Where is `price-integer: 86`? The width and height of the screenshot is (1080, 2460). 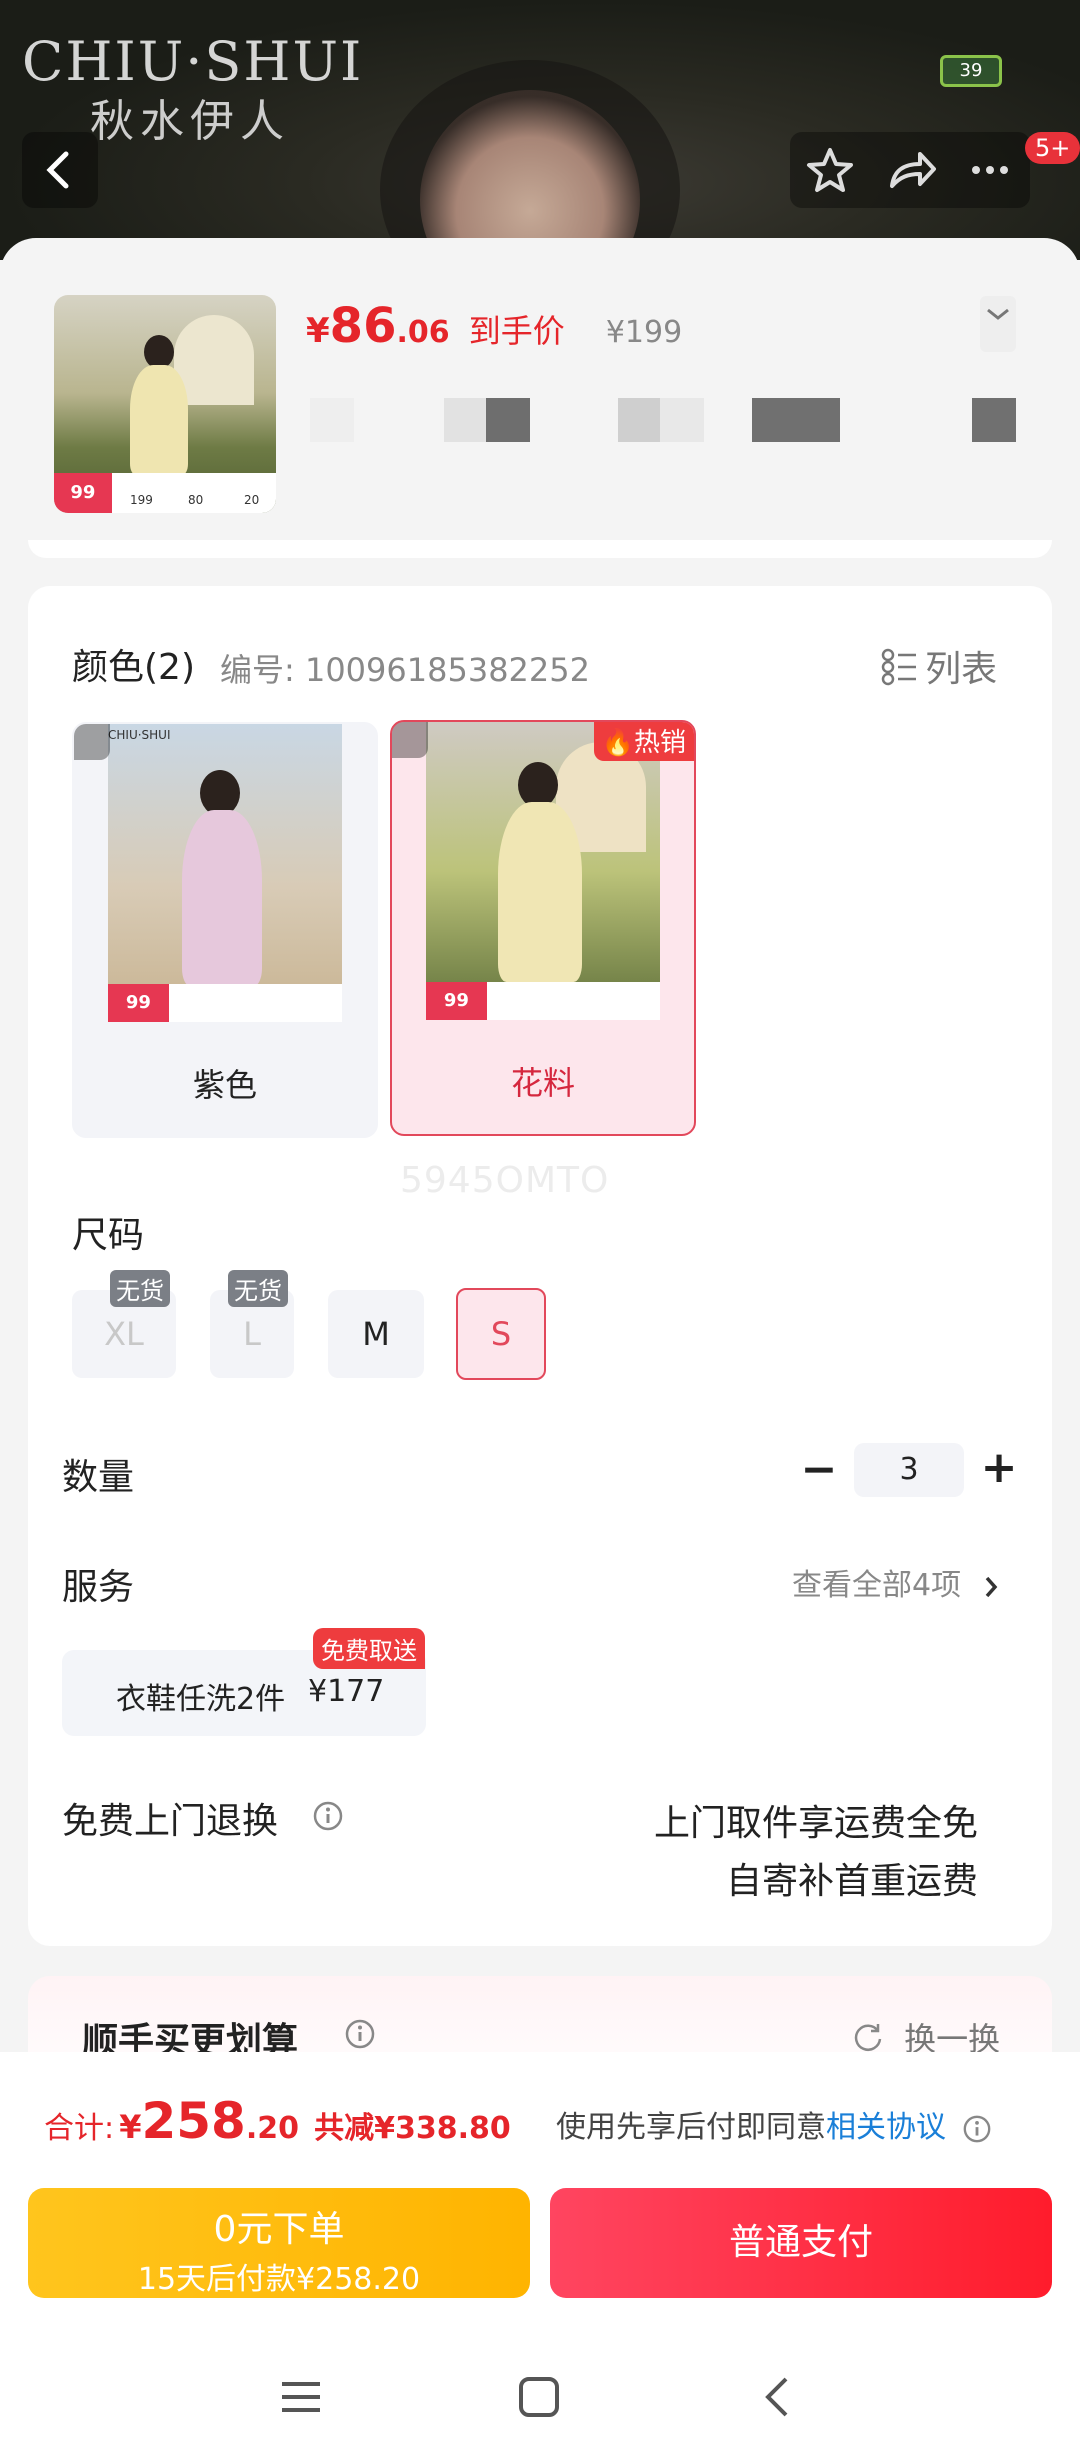
price-integer: 86 is located at coordinates (363, 326).